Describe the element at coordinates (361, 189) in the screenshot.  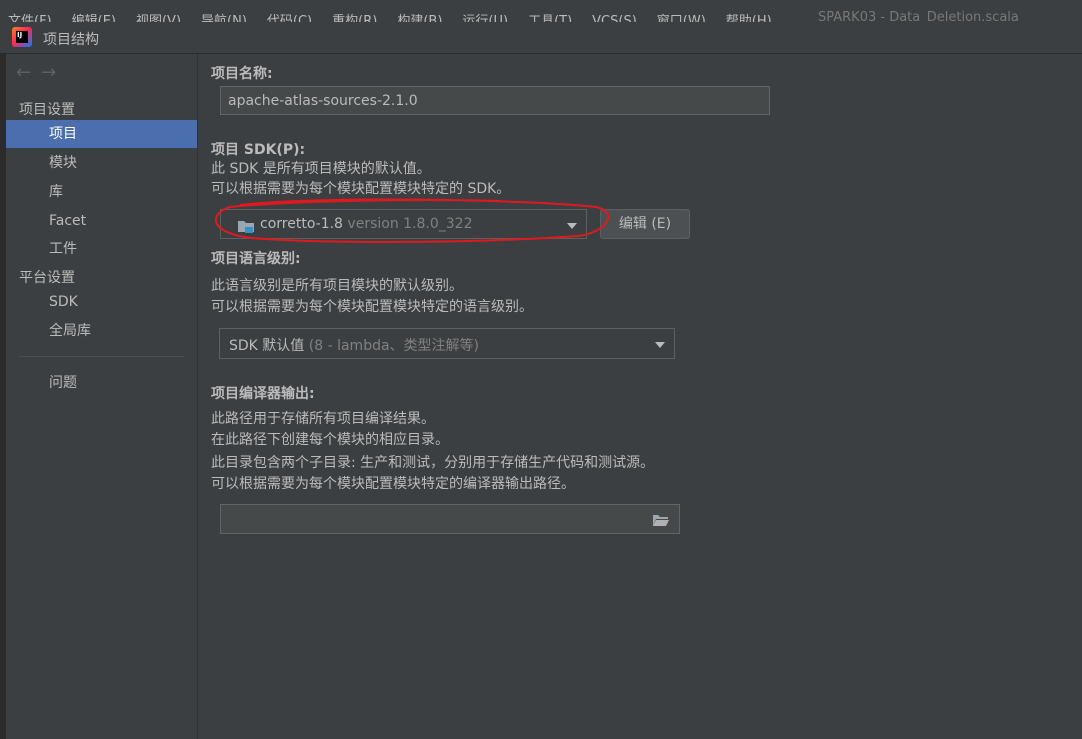
I see `project-sdk-desc-2: 可以根据需要为每个模块配置模块特定的 SDK。` at that location.